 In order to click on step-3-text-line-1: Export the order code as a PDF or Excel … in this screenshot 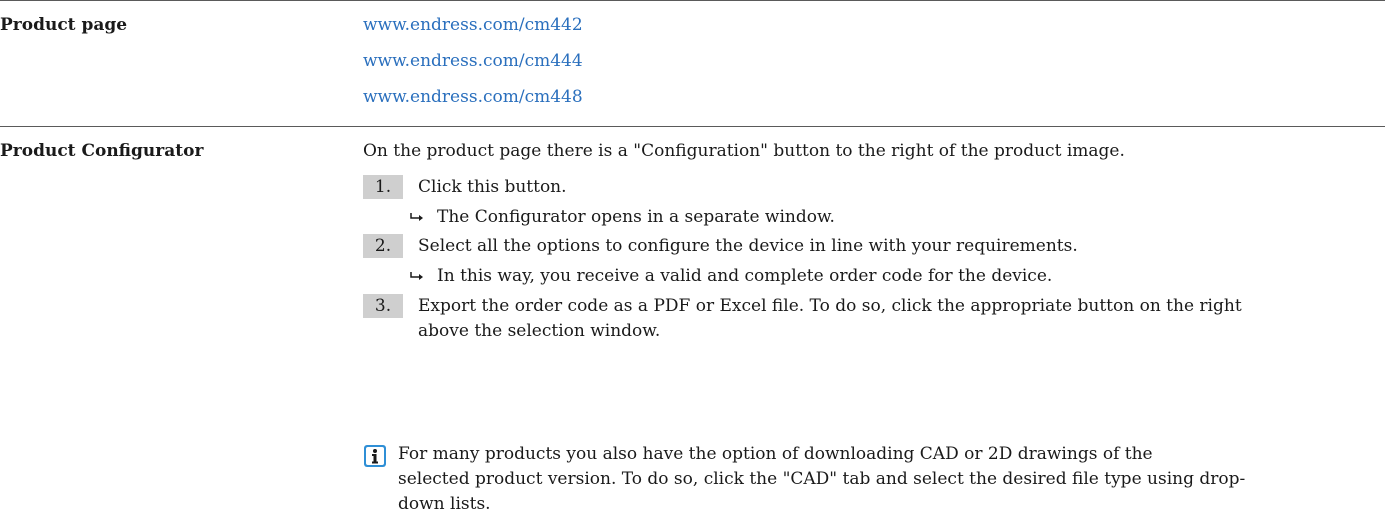, I will do `click(830, 306)`.